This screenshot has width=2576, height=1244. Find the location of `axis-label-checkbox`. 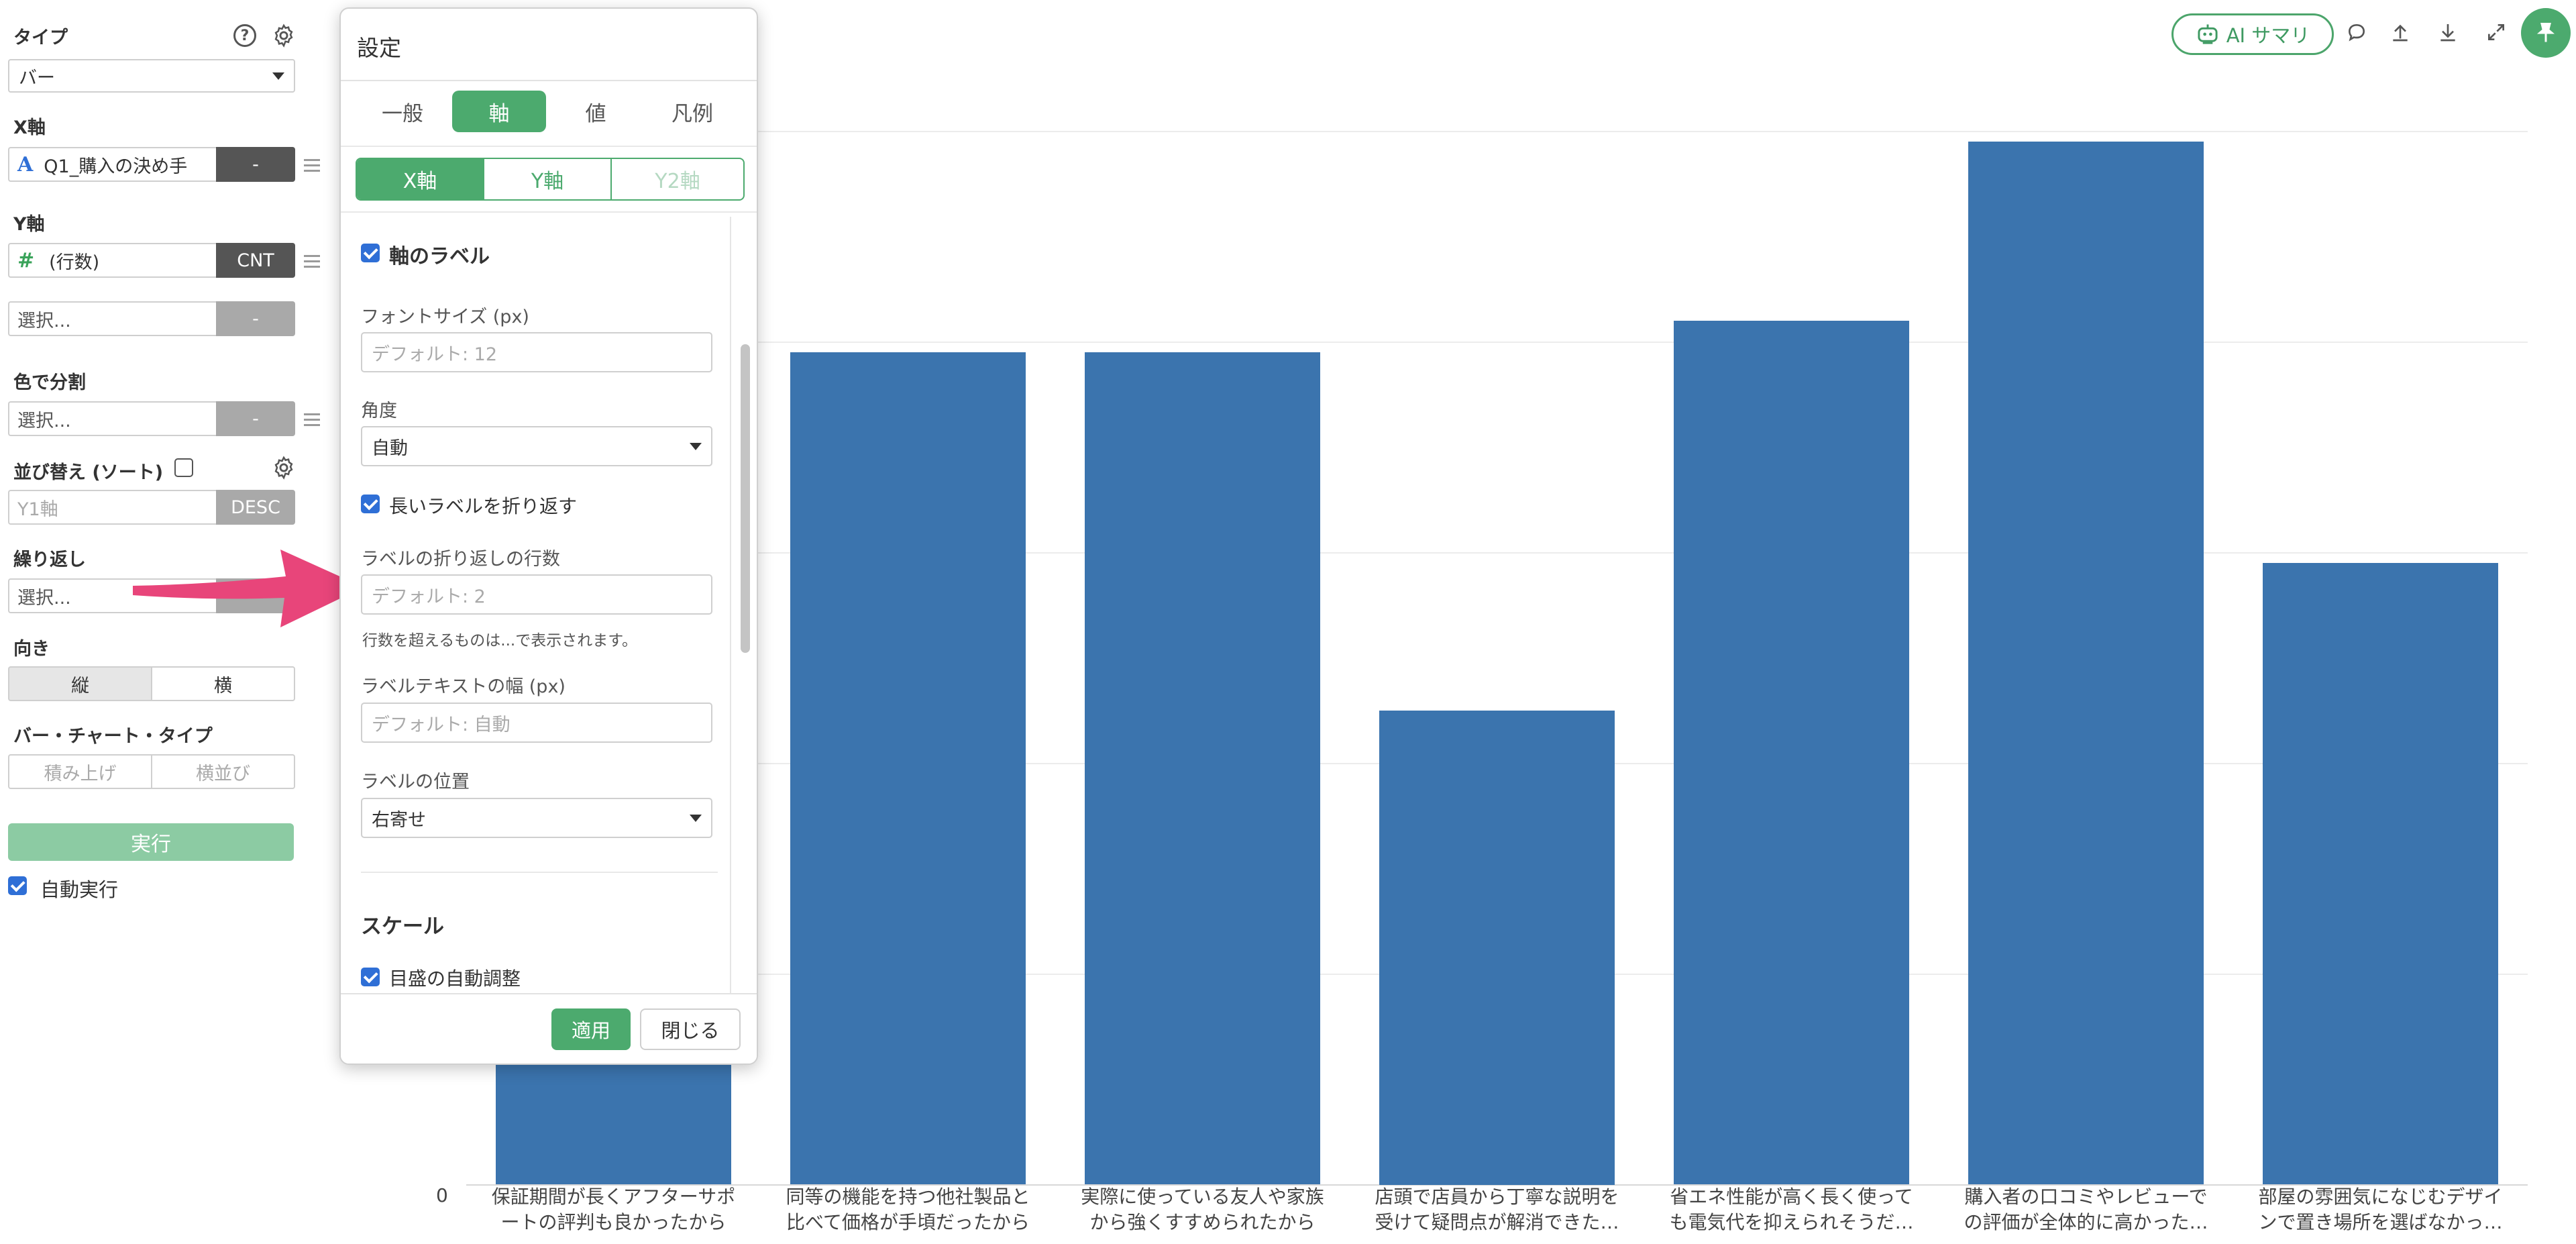

axis-label-checkbox is located at coordinates (370, 253).